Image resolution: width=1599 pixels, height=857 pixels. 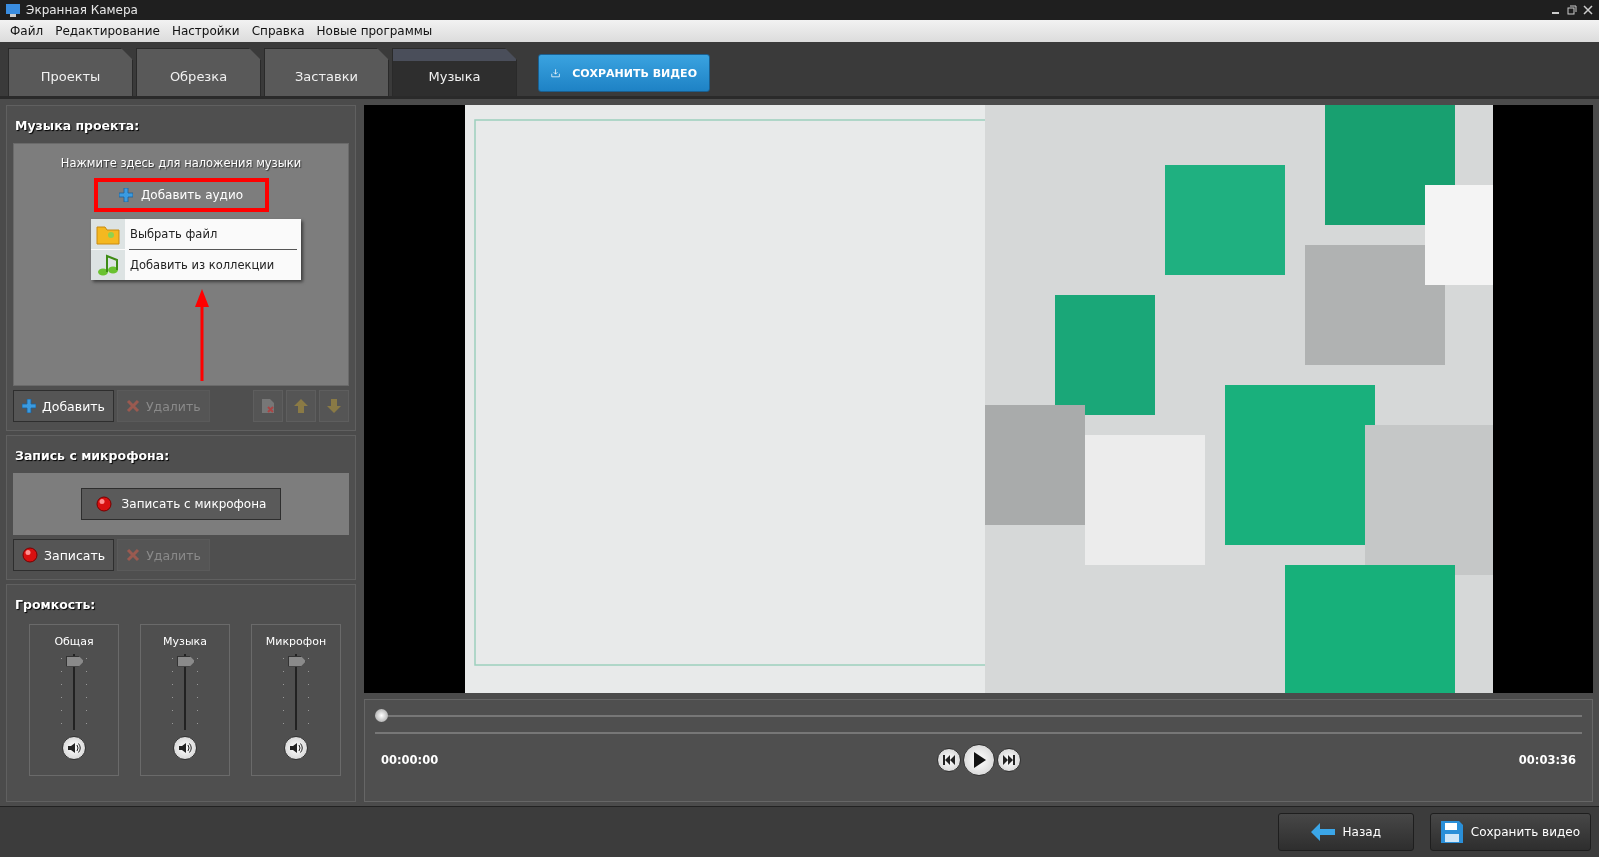 I want to click on section-title: Громкость:, so click(x=55, y=605).